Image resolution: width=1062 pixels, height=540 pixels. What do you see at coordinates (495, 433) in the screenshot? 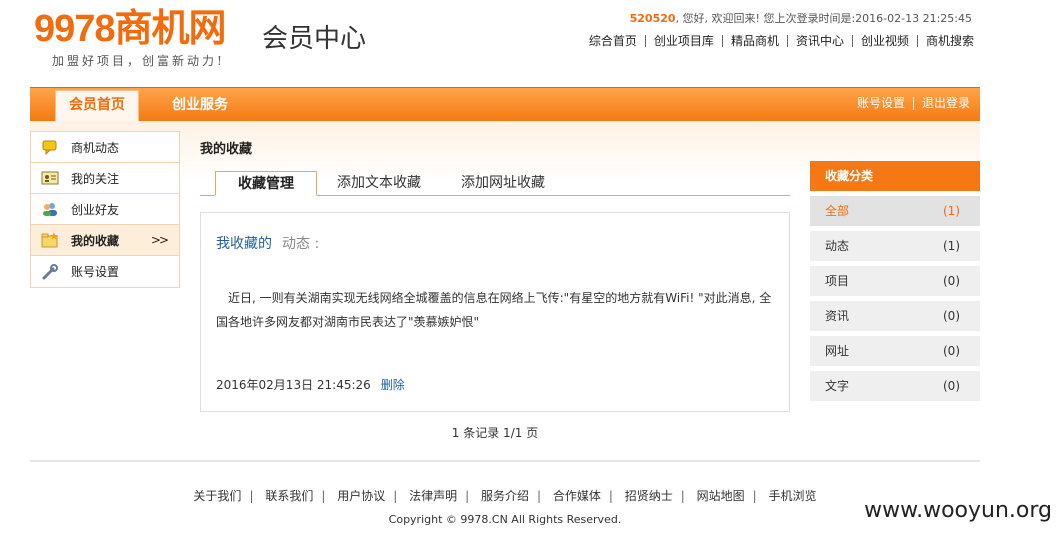
I see `pagination-info: 1 条记录 1/1 页` at bounding box center [495, 433].